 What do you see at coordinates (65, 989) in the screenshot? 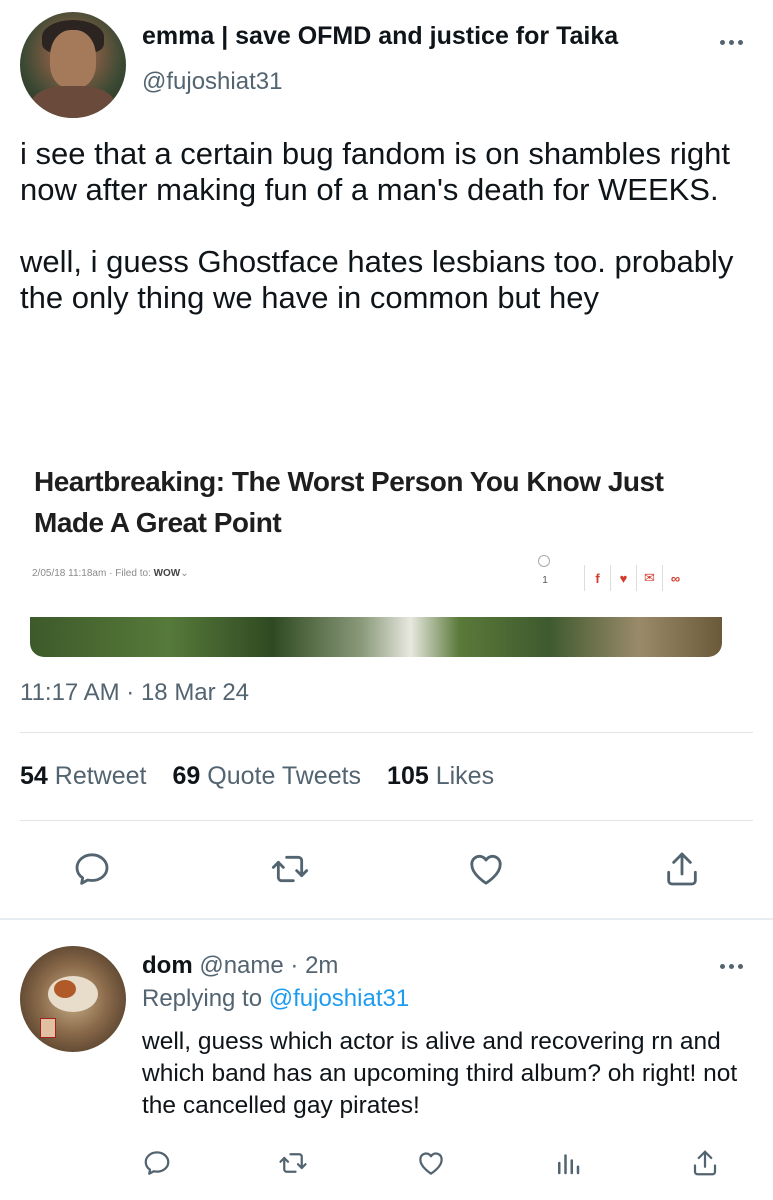
I see `avatar-guinea-pig-patch` at bounding box center [65, 989].